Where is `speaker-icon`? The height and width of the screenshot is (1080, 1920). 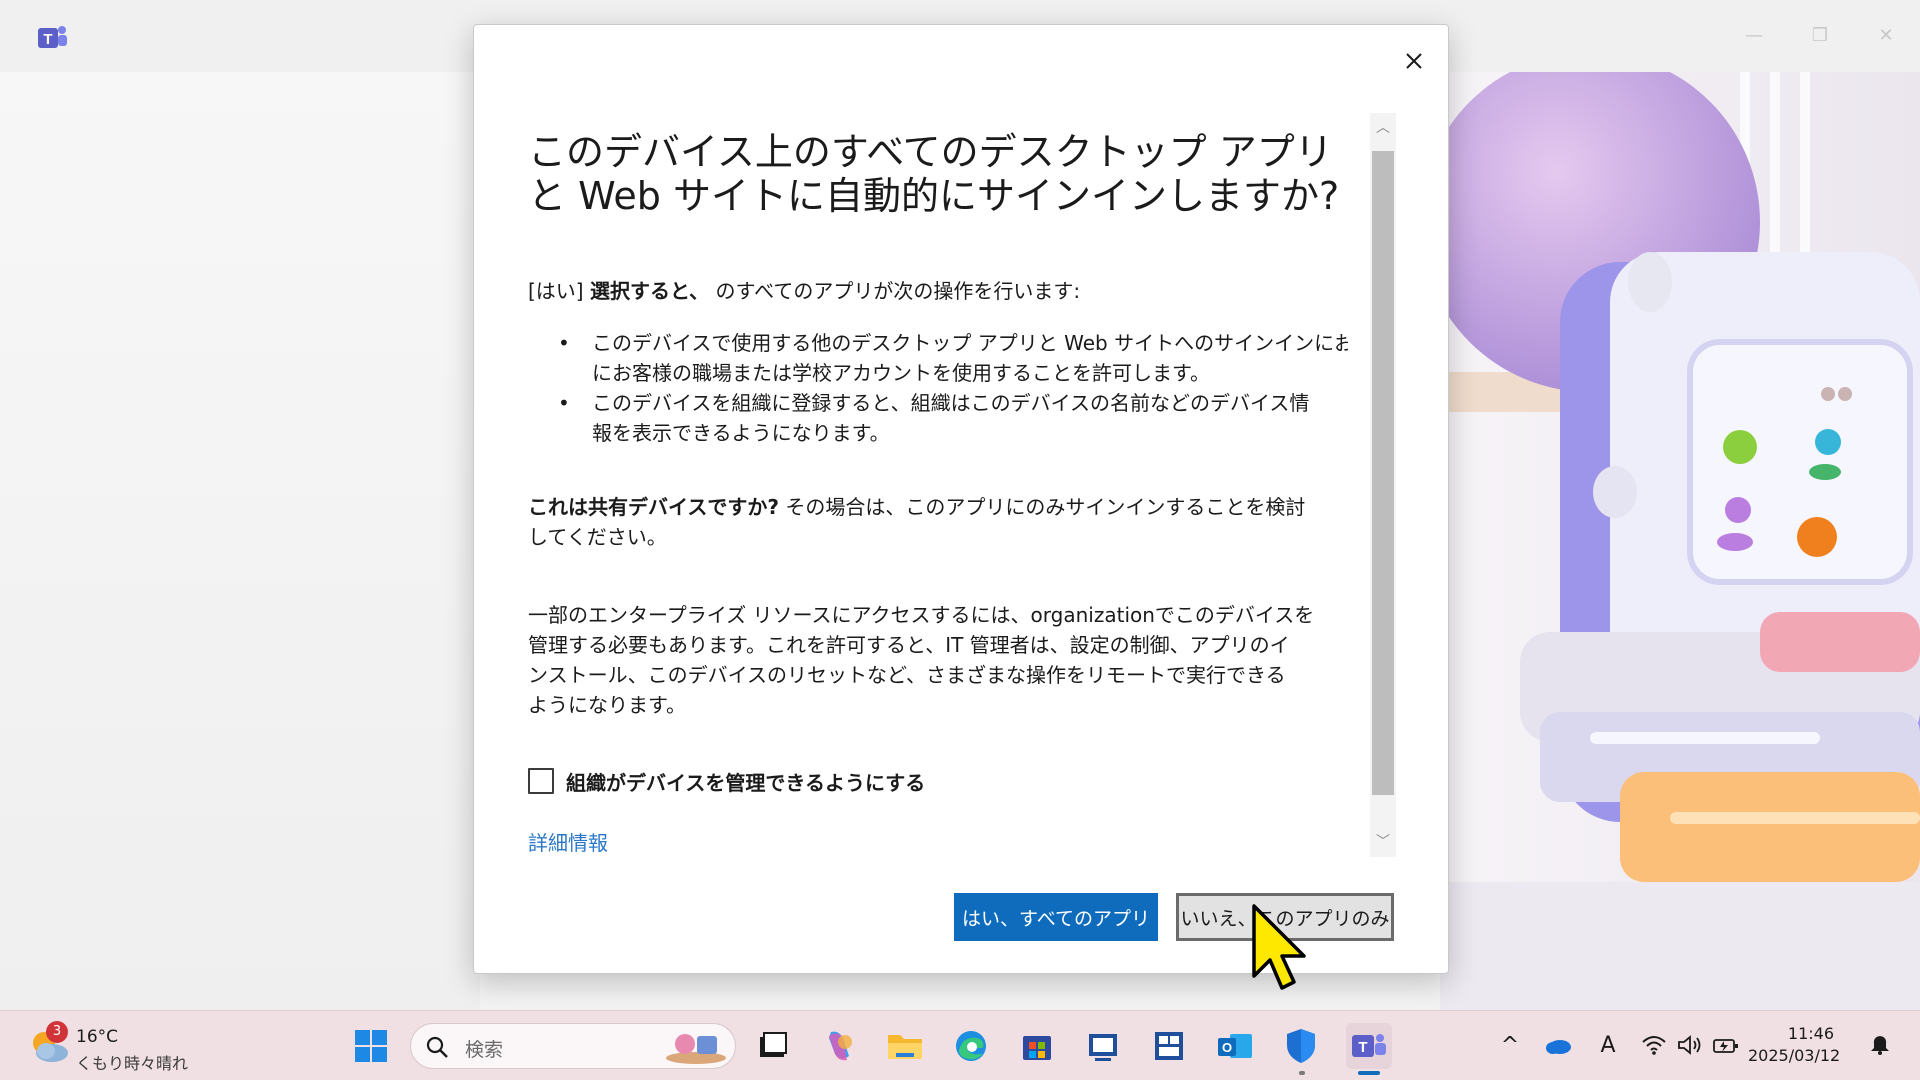 speaker-icon is located at coordinates (1689, 1045).